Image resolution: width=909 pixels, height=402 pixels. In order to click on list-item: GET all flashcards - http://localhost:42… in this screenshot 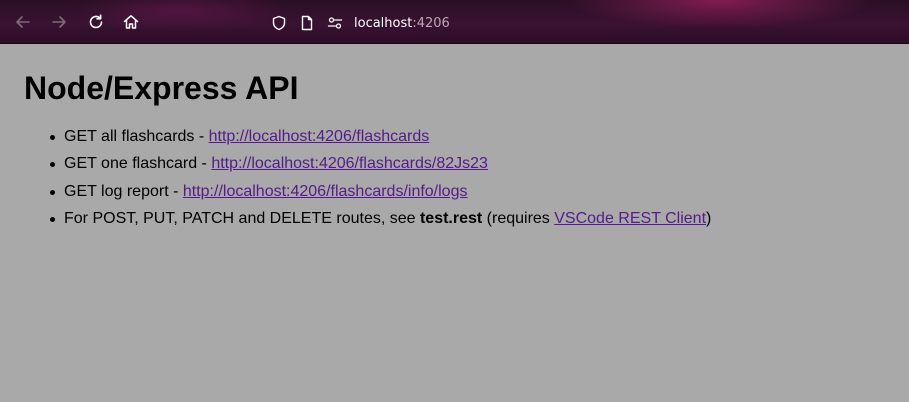, I will do `click(467, 137)`.